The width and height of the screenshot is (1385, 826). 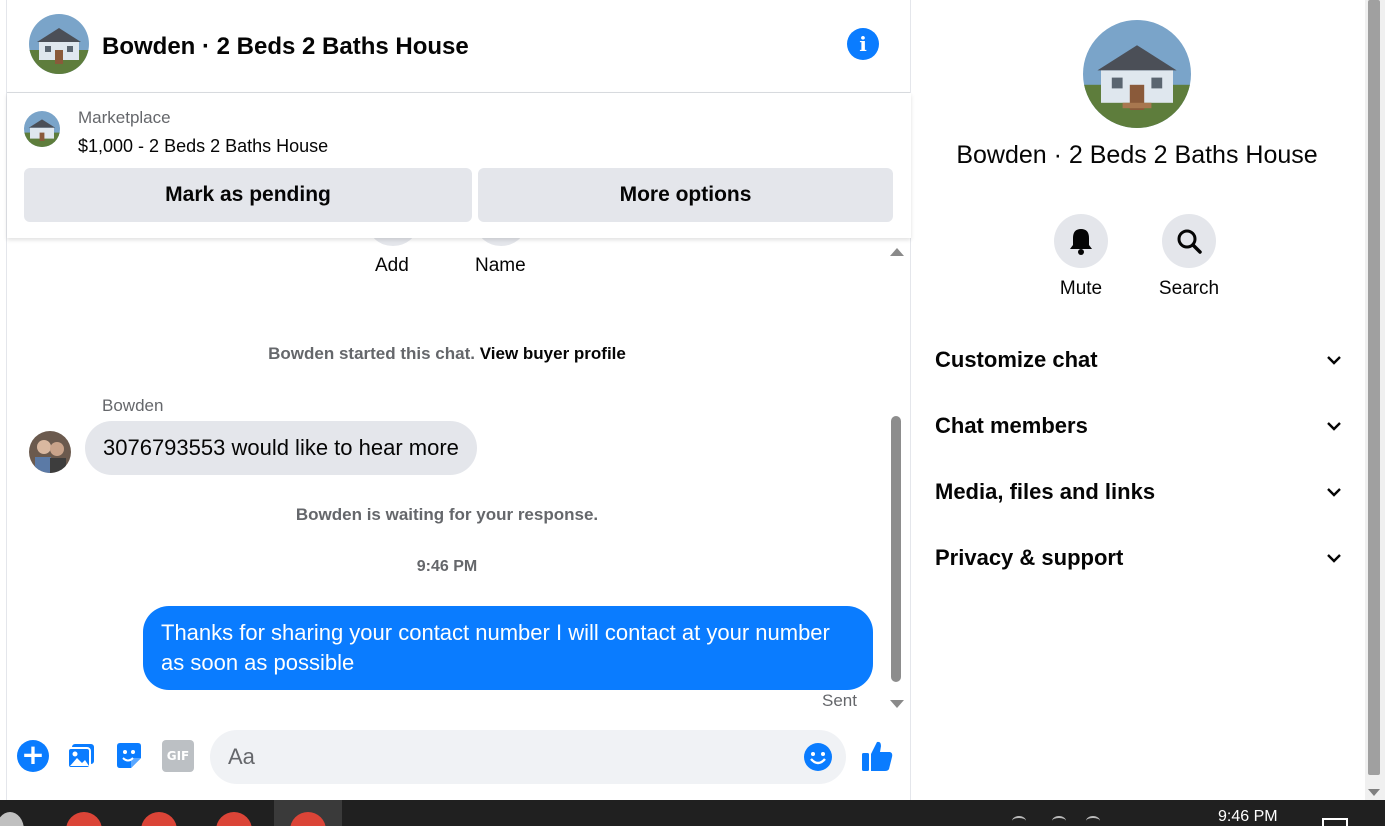 I want to click on start-app-icon, so click(x=12, y=819).